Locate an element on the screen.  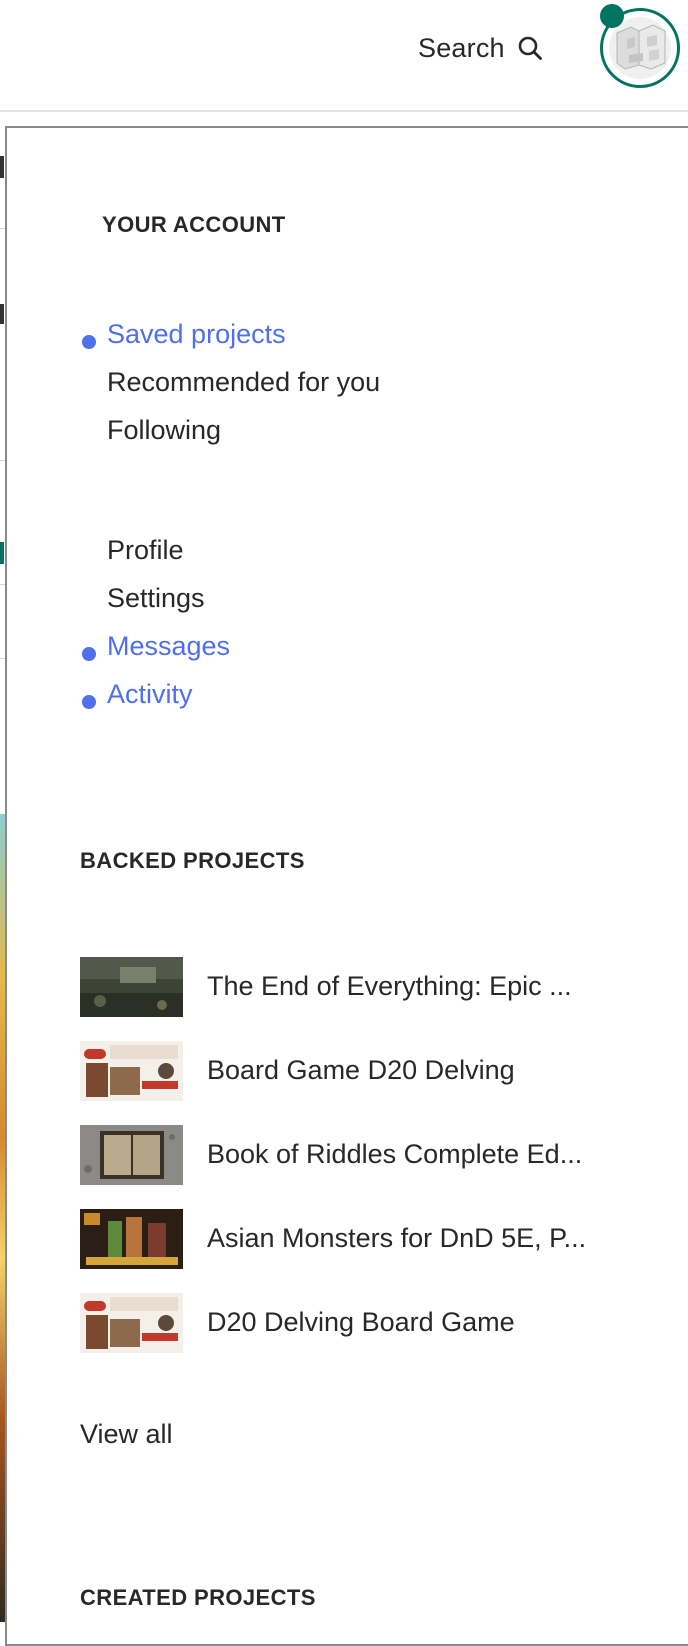
menu-link-profile: Profile is located at coordinates (145, 550).